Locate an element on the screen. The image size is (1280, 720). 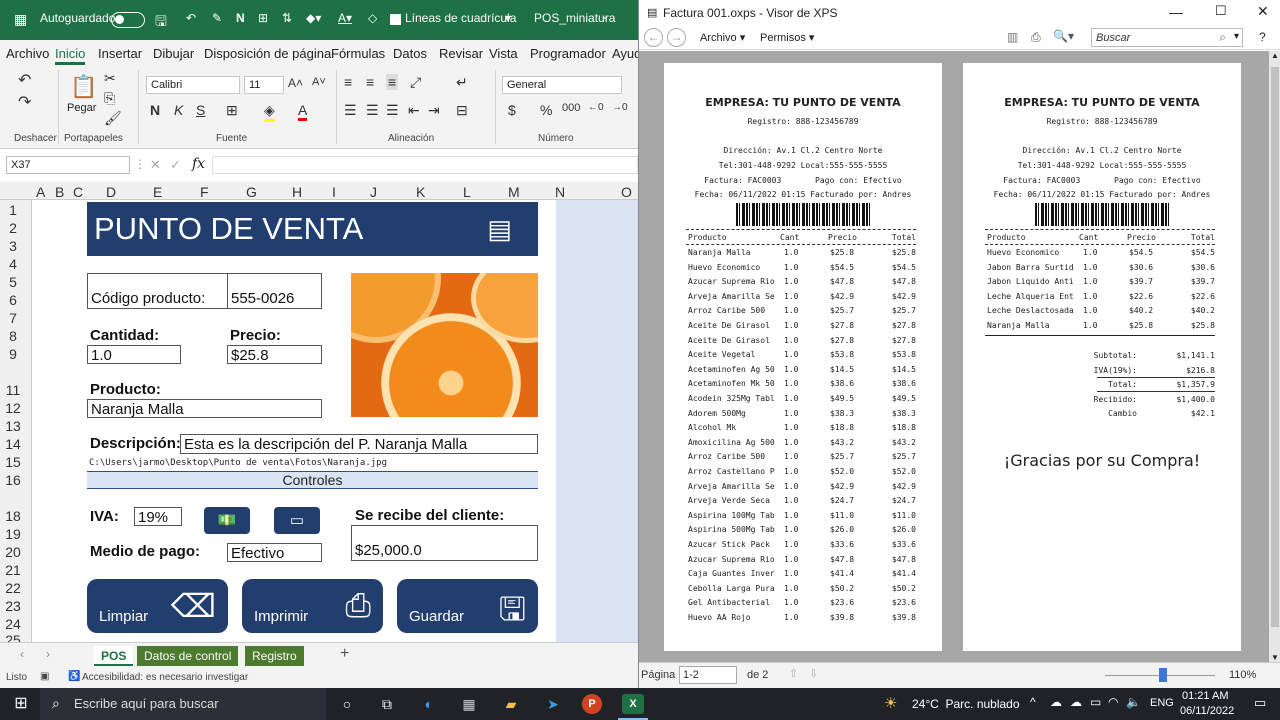
currency-icon: $ is located at coordinates (512, 110).